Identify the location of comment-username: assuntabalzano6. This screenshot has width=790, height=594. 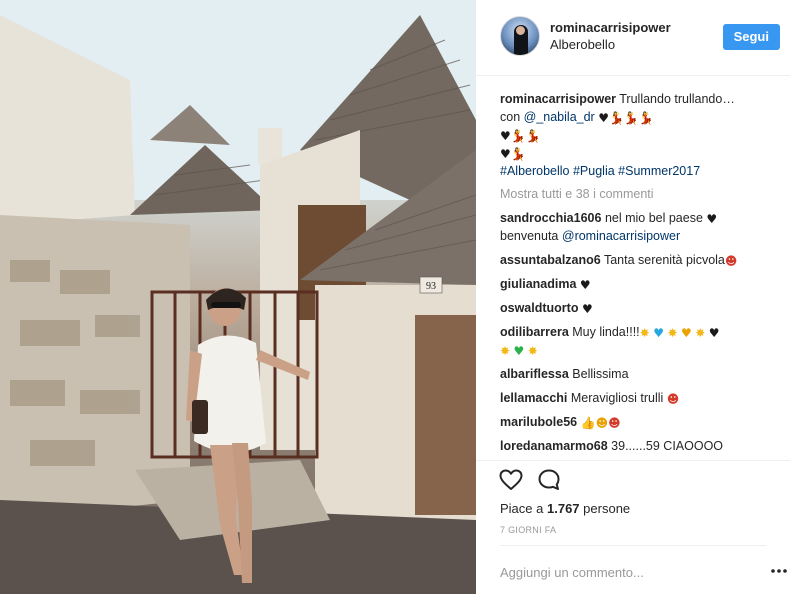
(550, 260).